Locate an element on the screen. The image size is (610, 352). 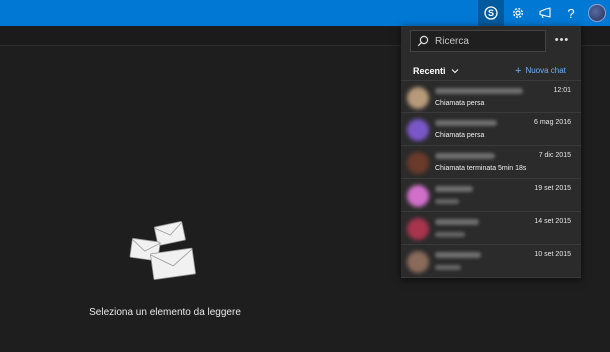
recent-filter: Recenti is located at coordinates (436, 71).